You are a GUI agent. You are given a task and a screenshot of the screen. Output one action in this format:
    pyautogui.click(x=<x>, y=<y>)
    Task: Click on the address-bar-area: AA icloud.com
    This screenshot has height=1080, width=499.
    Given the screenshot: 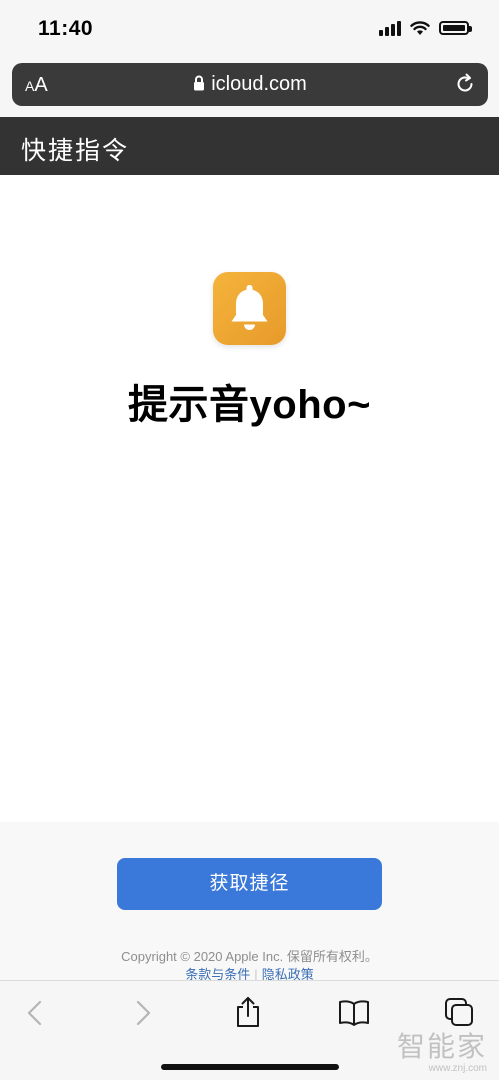 What is the action you would take?
    pyautogui.click(x=249, y=88)
    